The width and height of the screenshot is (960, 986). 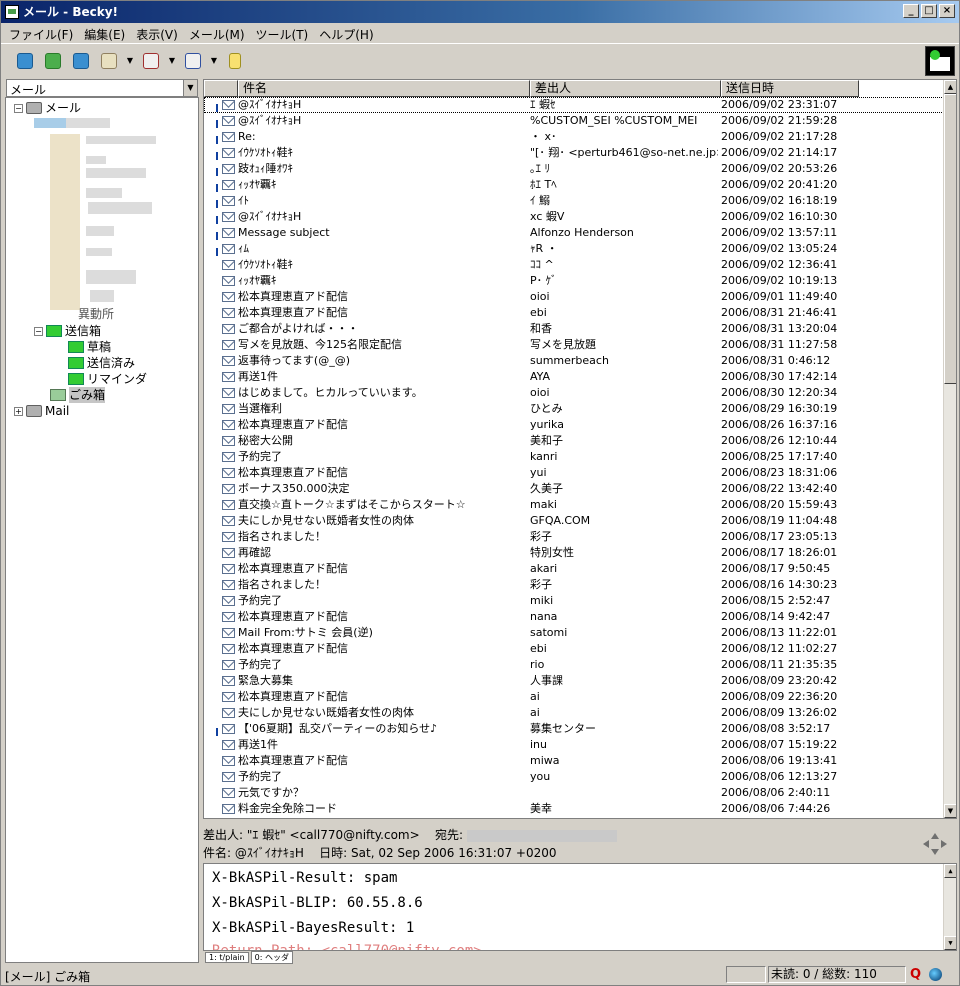 I want to click on column-header-date: 送信日時, so click(x=790, y=88).